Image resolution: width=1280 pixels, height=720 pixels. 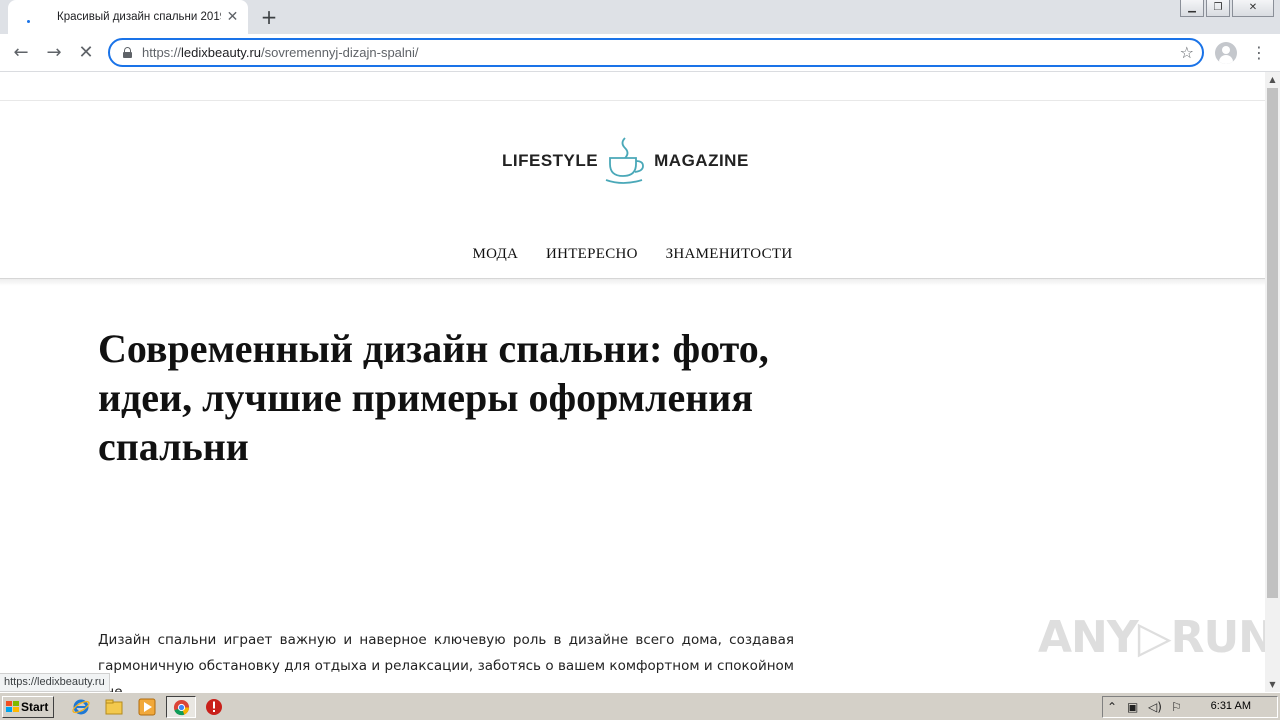 I want to click on action-center-flag-icon: ⚐, so click(x=1176, y=707).